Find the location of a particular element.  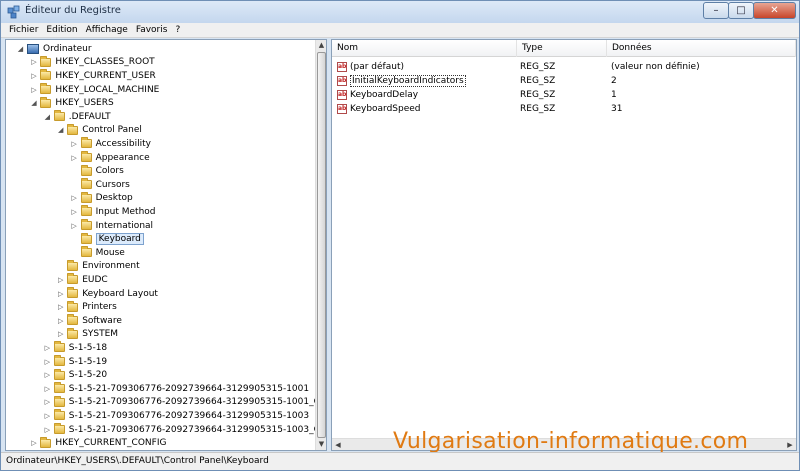

menu-help: ? is located at coordinates (177, 30).